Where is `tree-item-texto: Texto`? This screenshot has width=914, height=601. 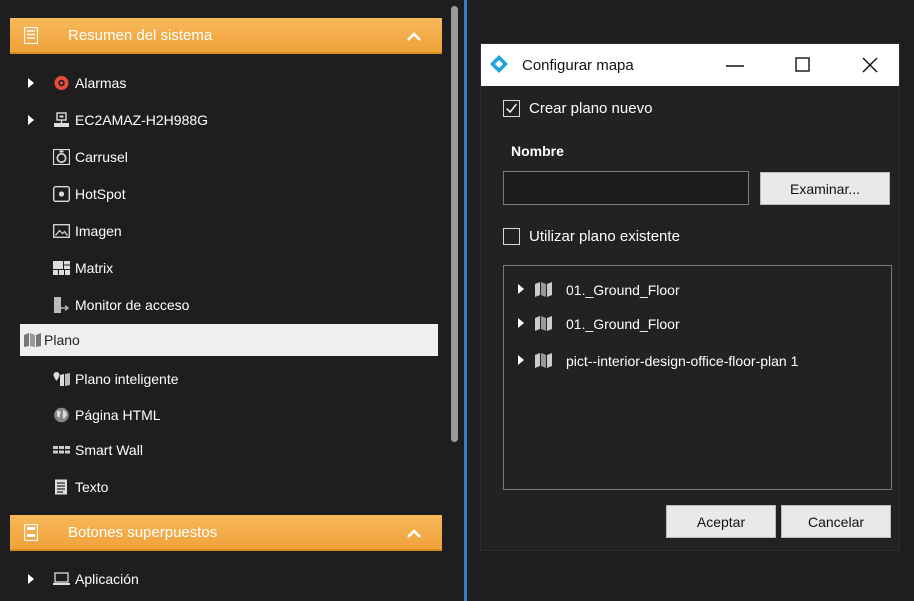
tree-item-texto: Texto is located at coordinates (229, 487).